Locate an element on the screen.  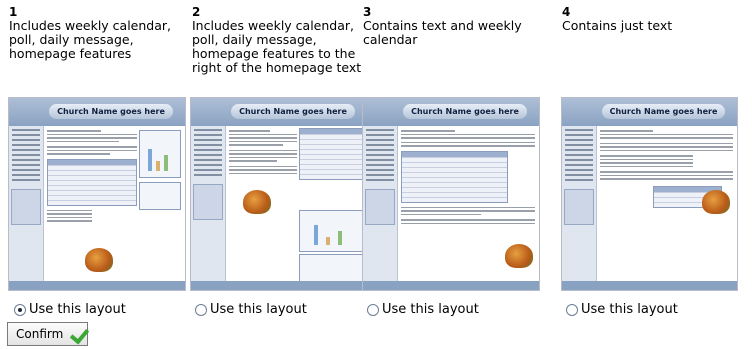
checkmark-icon is located at coordinates (78, 334).